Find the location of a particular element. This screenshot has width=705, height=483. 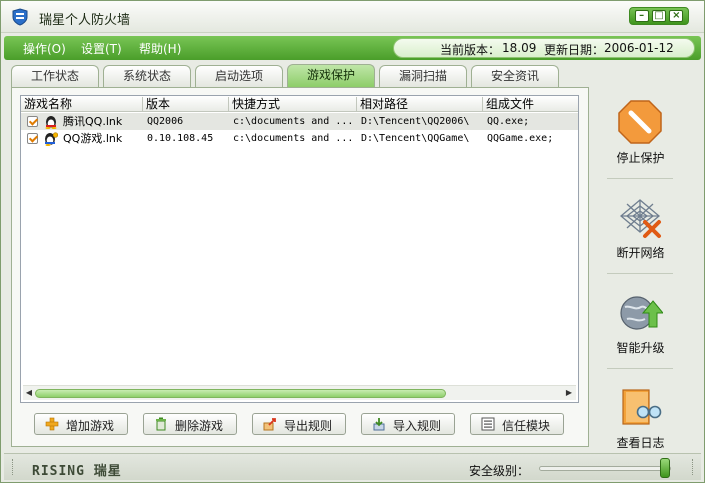

game-name: 腾讯QQ.lnk is located at coordinates (93, 121).